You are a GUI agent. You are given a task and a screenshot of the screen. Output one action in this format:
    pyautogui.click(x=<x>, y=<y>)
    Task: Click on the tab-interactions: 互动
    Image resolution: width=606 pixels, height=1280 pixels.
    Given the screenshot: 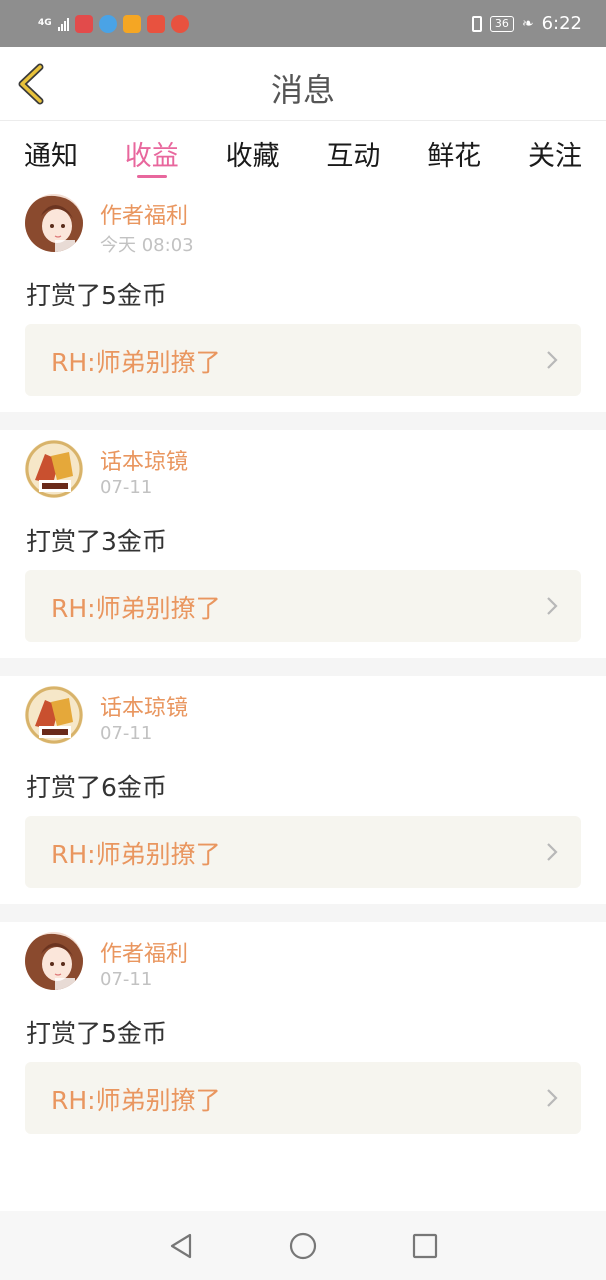 What is the action you would take?
    pyautogui.click(x=353, y=153)
    